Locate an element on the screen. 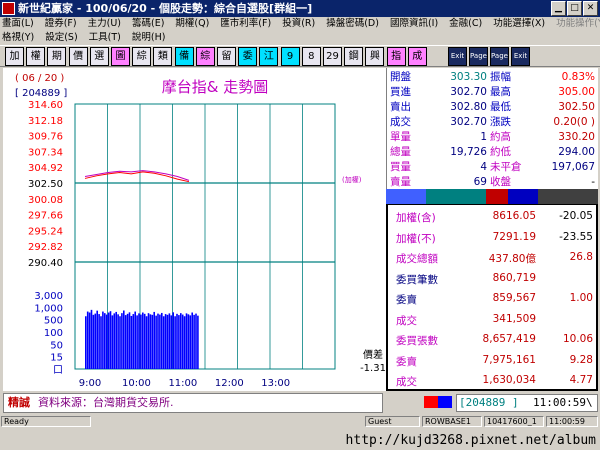 The width and height of the screenshot is (600, 450). menu-item: 操盤密碼(D) is located at coordinates (352, 24).